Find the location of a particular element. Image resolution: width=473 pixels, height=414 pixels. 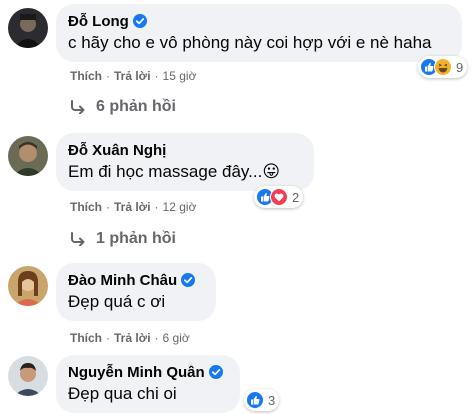

author-name: Đỗ Xuân Nghị is located at coordinates (117, 150).